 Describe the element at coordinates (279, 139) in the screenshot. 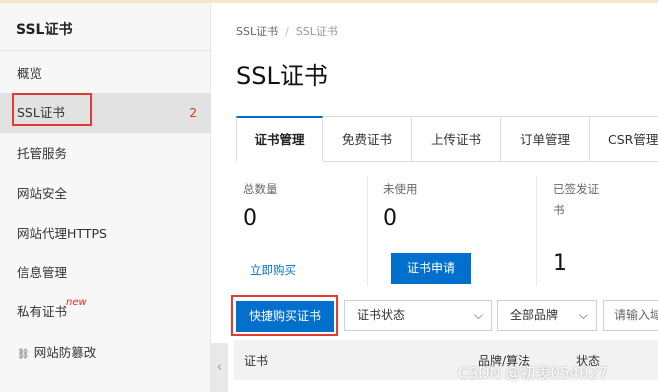

I see `tab-cert-management: 证书管理` at that location.